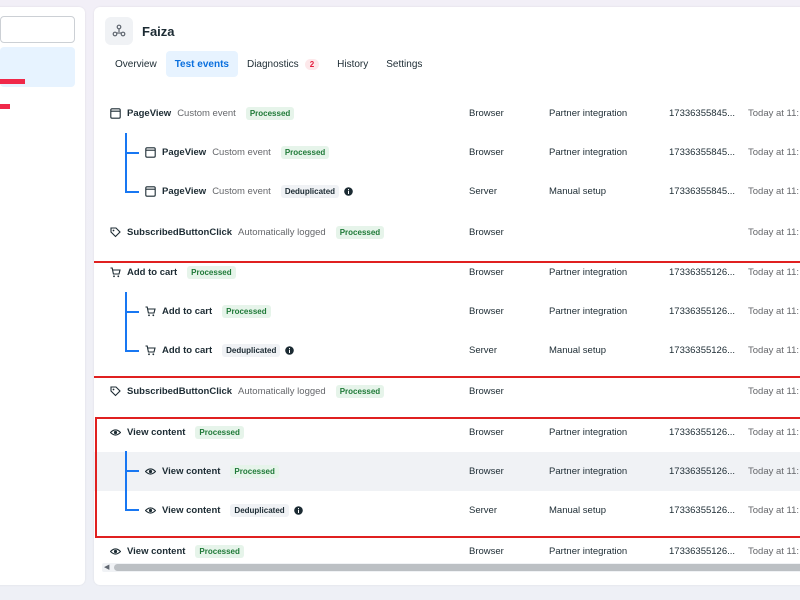  Describe the element at coordinates (115, 272) in the screenshot. I see `cart-icon` at that location.